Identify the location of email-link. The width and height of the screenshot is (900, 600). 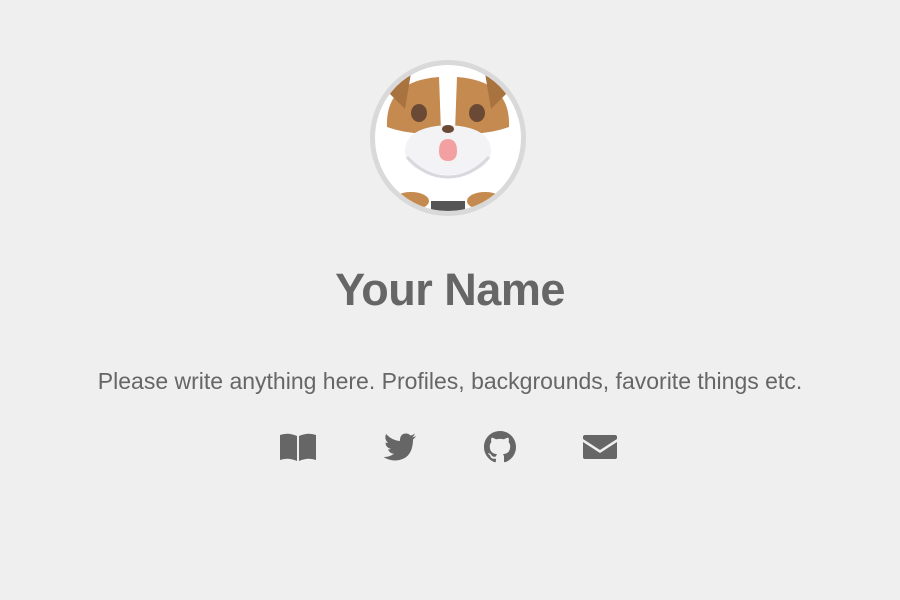
(600, 447).